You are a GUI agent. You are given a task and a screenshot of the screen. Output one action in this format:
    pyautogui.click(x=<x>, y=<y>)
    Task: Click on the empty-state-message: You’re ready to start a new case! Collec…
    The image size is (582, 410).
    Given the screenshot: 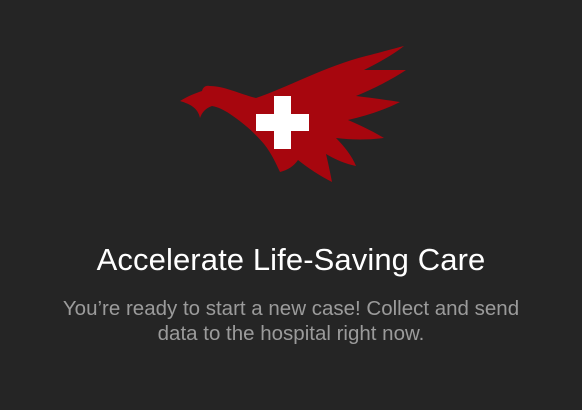 What is the action you would take?
    pyautogui.click(x=291, y=321)
    